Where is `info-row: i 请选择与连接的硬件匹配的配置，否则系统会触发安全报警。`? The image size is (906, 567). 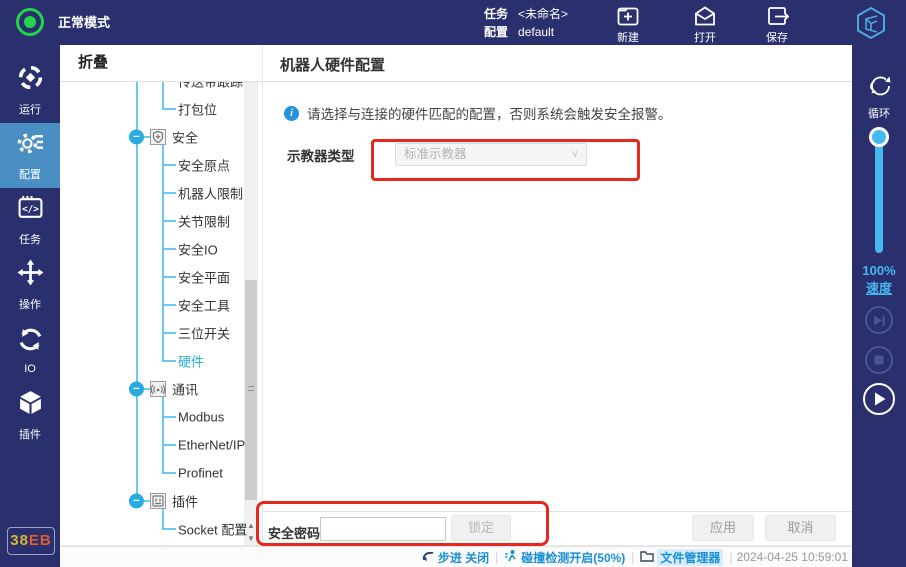
info-row: i 请选择与连接的硬件匹配的配置，否则系统会触发安全报警。 is located at coordinates (478, 113).